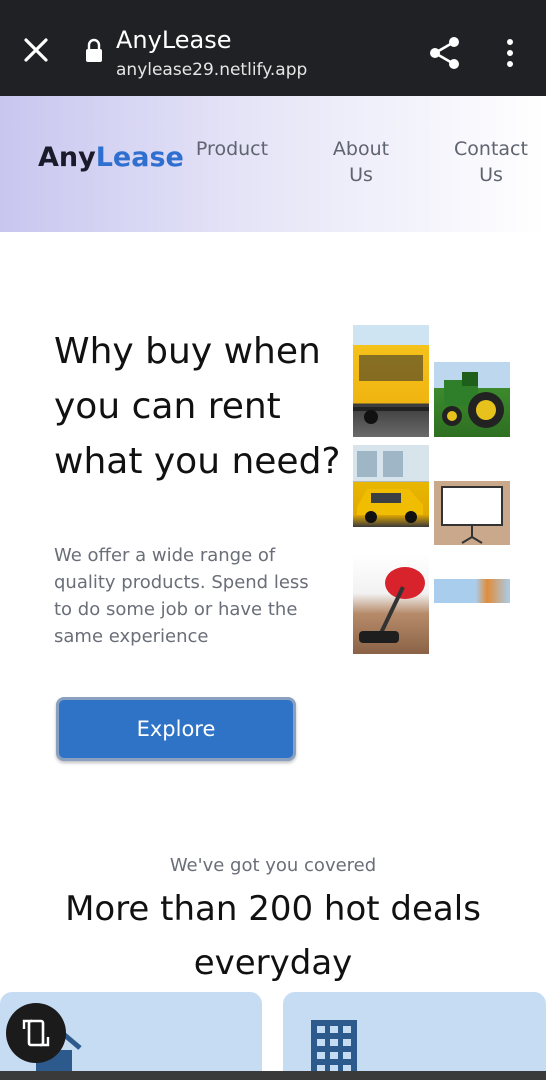  What do you see at coordinates (472, 591) in the screenshot?
I see `crane-image` at bounding box center [472, 591].